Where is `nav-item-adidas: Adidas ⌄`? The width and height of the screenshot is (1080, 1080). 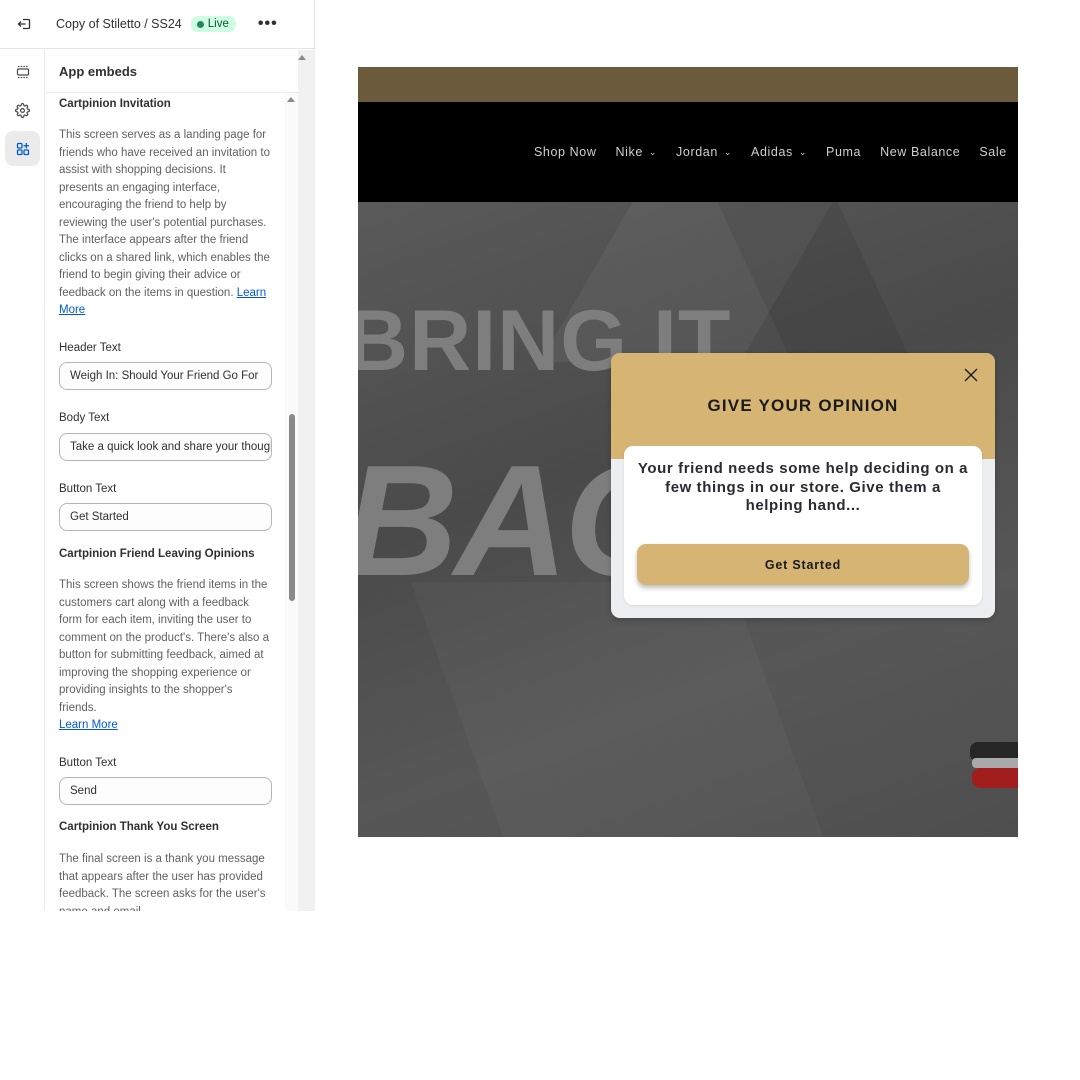
nav-item-adidas: Adidas ⌄ is located at coordinates (779, 152).